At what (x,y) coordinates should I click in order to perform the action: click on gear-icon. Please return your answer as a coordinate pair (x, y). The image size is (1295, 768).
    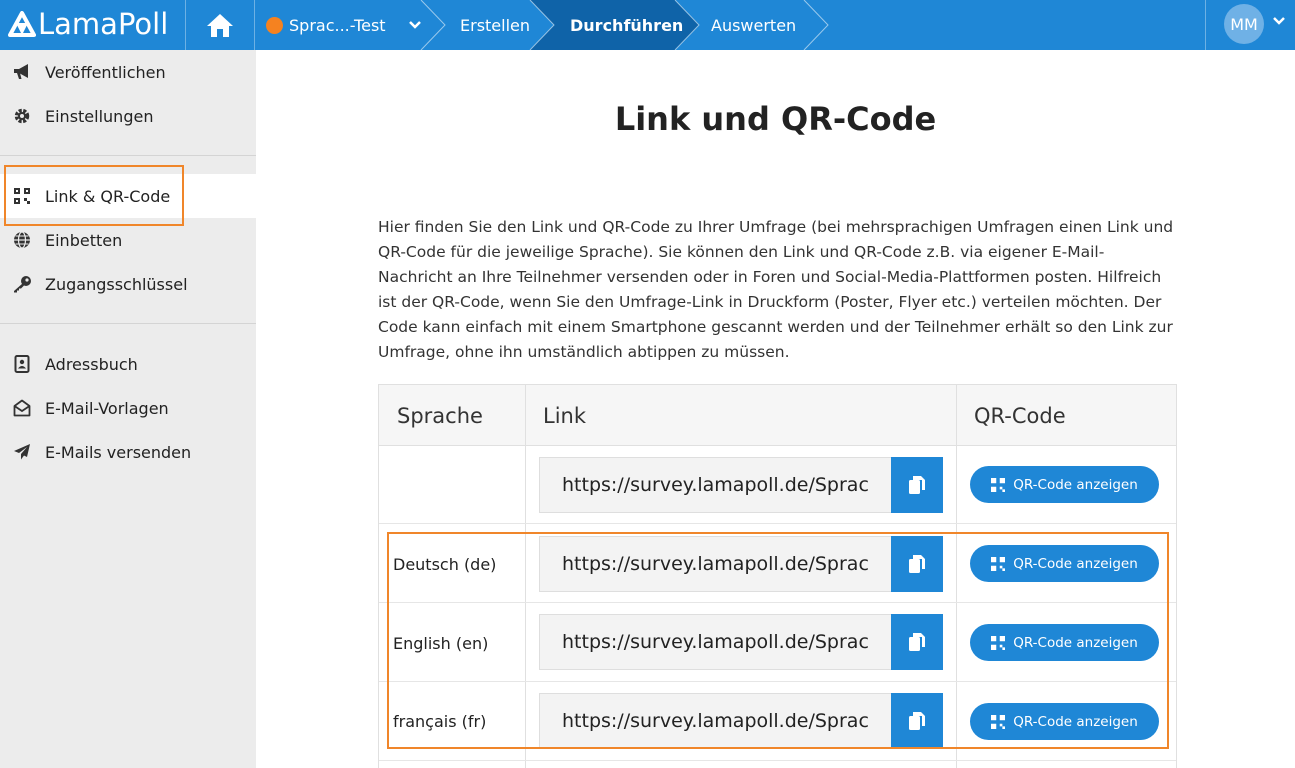
    Looking at the image, I should click on (22, 116).